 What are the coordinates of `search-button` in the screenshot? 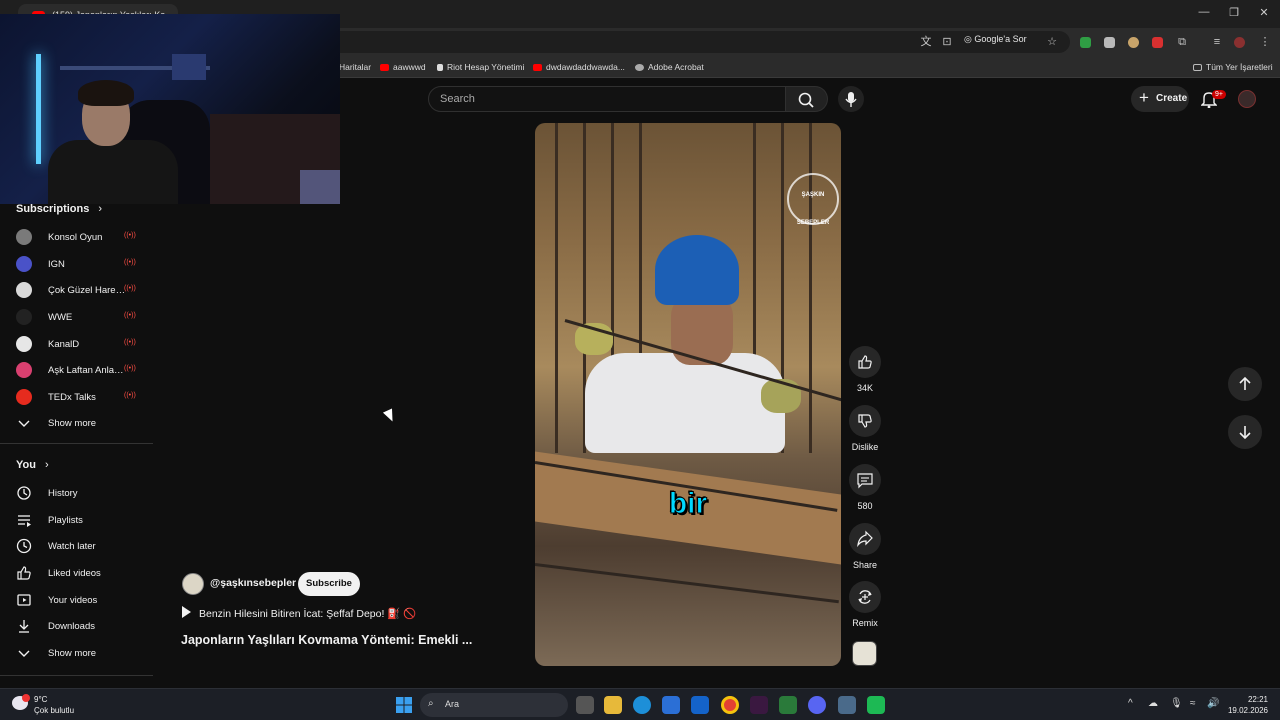 It's located at (807, 99).